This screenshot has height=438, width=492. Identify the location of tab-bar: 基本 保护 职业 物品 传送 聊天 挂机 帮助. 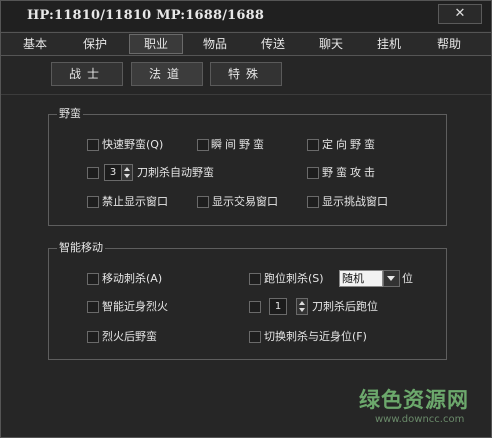
(246, 44).